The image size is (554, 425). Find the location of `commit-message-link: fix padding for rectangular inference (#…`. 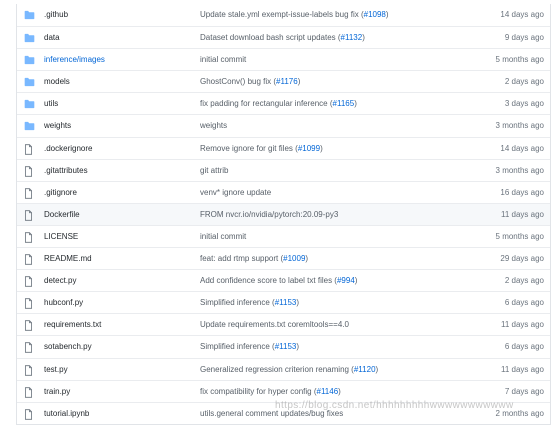

commit-message-link: fix padding for rectangular inference (#… is located at coordinates (278, 103).